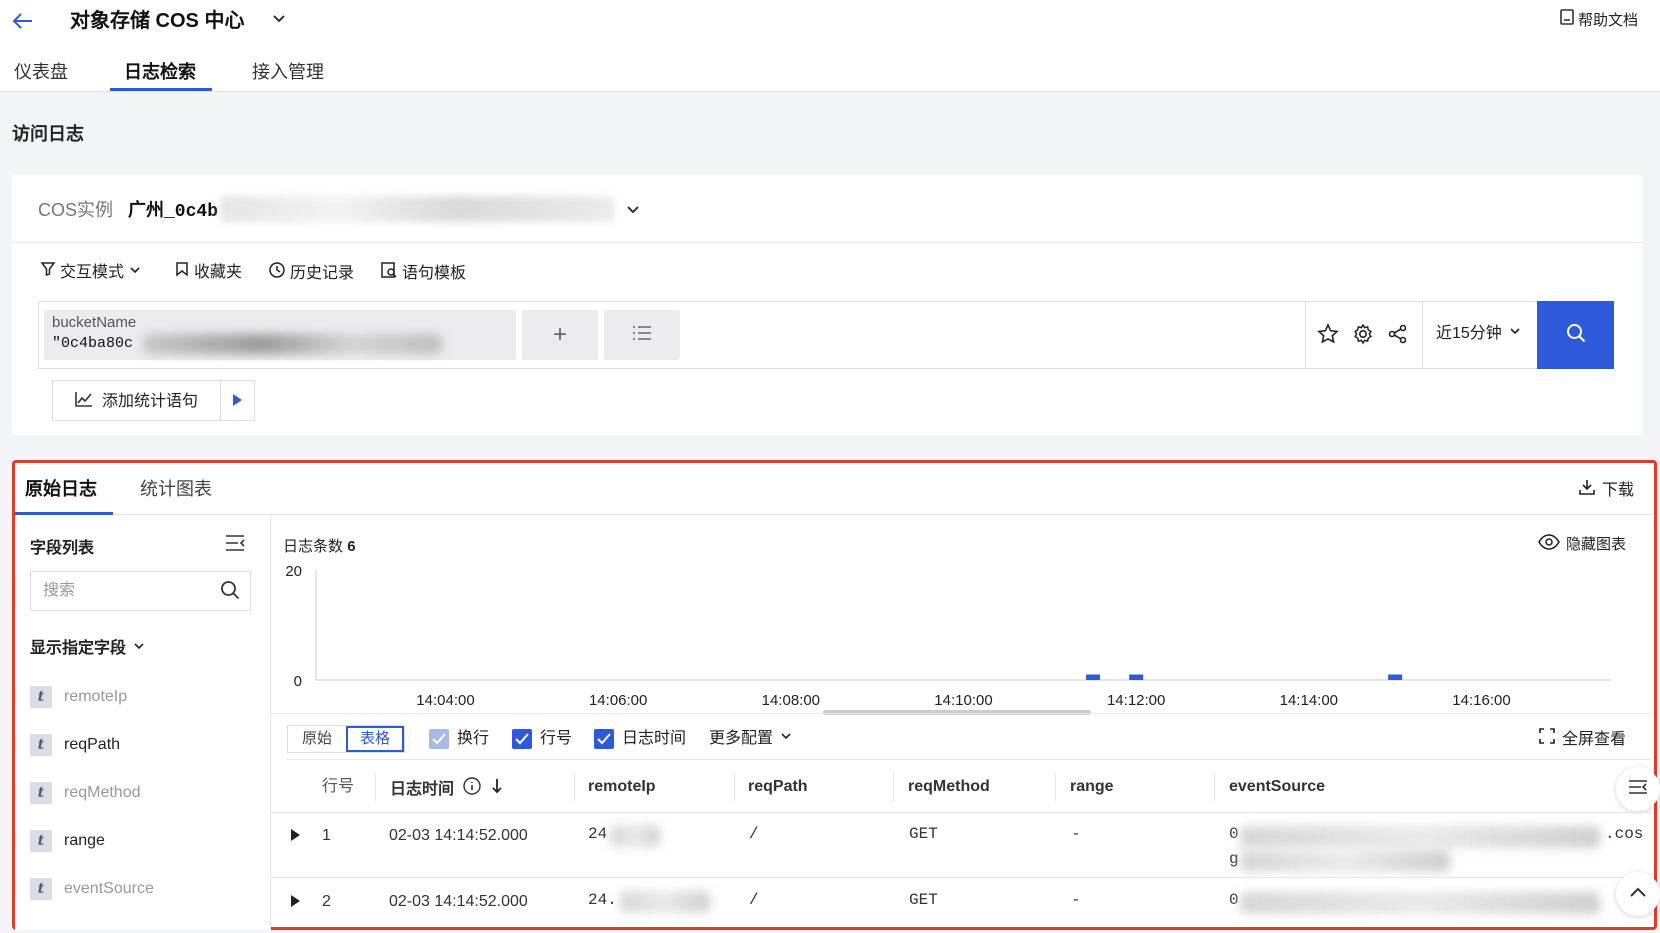 The image size is (1660, 933). Describe the element at coordinates (121, 591) in the screenshot. I see `field-search-input` at that location.